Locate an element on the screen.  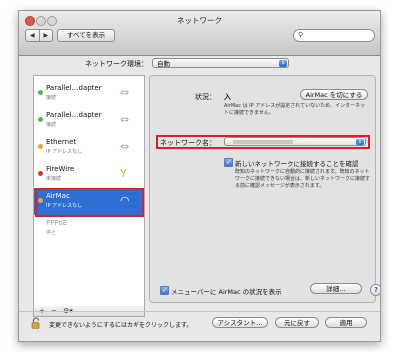
location-popup: 自動 ⇕ is located at coordinates (220, 63).